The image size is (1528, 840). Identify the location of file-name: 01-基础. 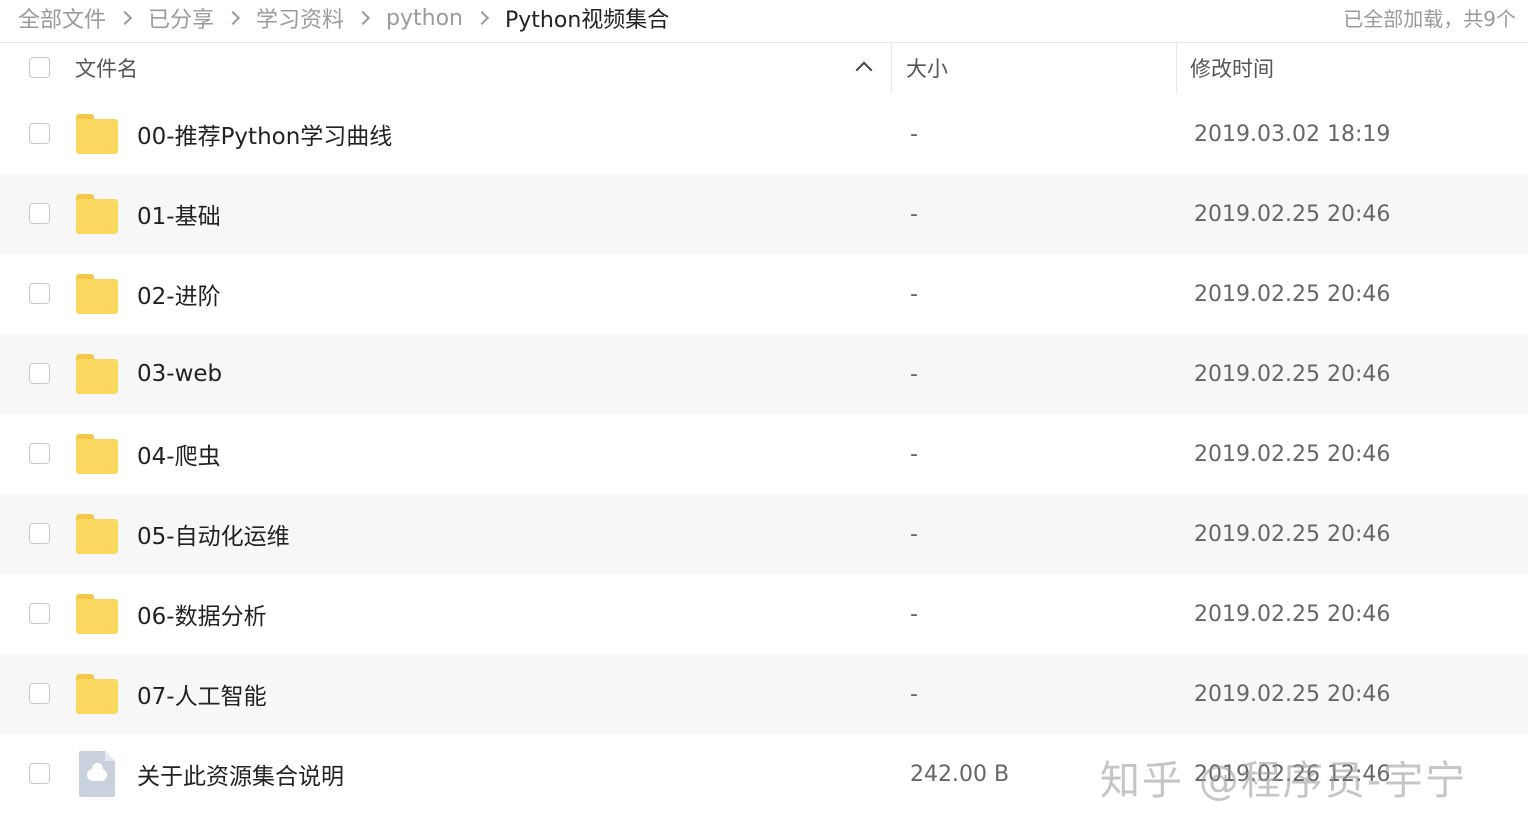
(179, 214).